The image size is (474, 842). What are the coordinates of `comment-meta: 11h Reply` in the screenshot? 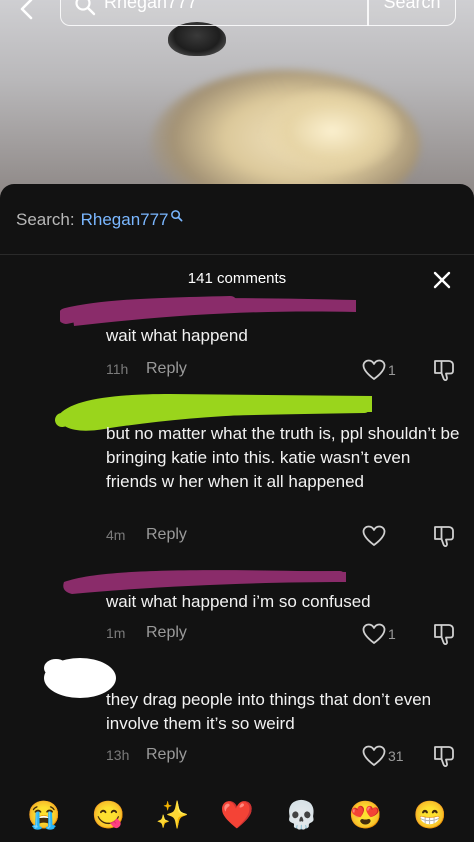 It's located at (146, 369).